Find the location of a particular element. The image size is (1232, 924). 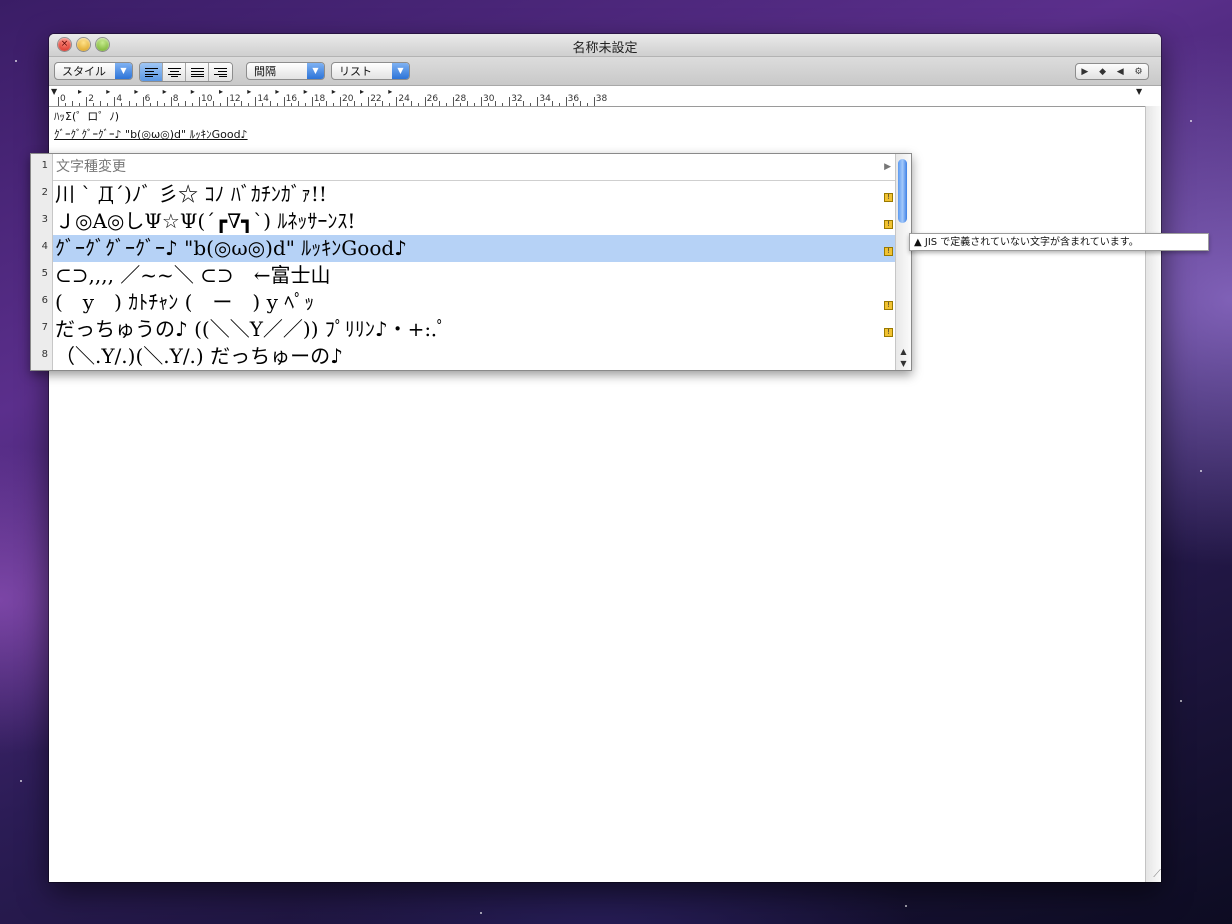

previous-icon: ◀ is located at coordinates (1120, 72).